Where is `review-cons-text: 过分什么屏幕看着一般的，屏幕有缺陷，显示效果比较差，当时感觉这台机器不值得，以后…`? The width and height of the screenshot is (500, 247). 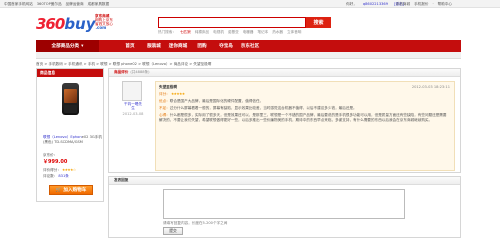
review-cons-text: 过分什么屏幕看着一般的，屏幕有缺陷，显示效果比较差，当时感觉这台机器不值得，以后… is located at coordinates (263, 107).